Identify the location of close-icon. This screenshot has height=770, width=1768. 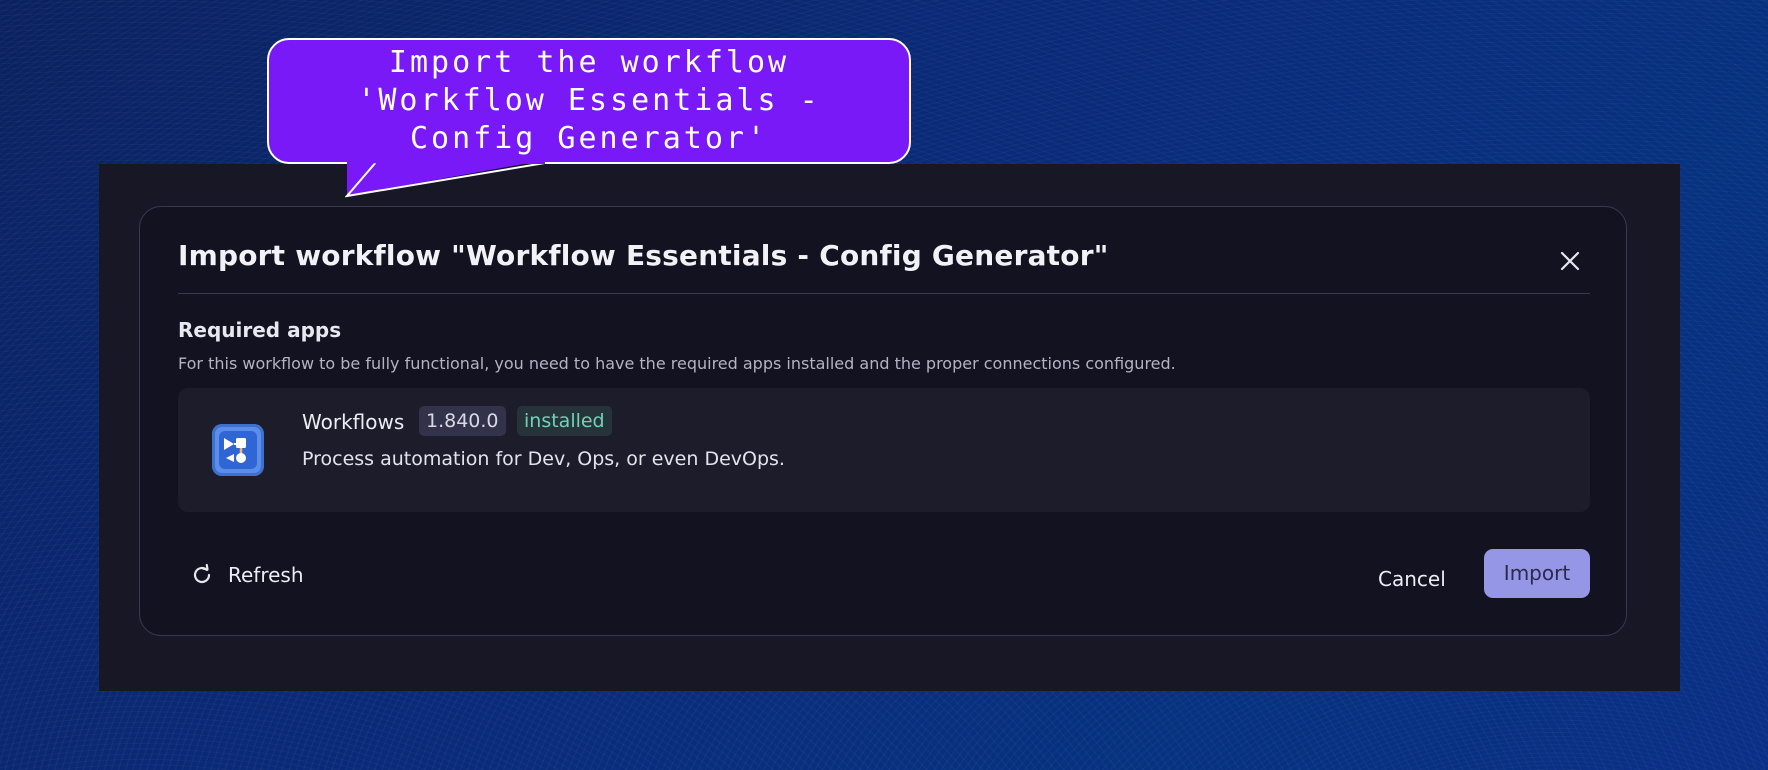
(1570, 261).